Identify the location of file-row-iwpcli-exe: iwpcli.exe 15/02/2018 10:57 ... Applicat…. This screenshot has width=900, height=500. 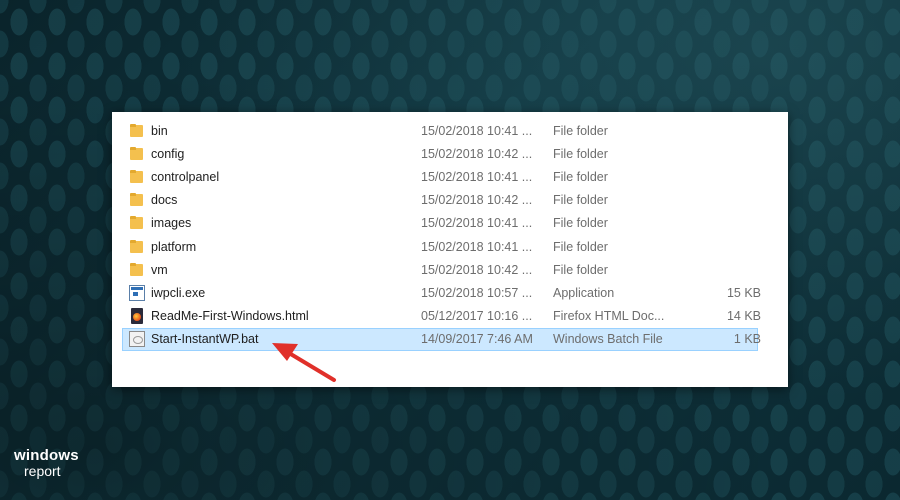
(441, 292).